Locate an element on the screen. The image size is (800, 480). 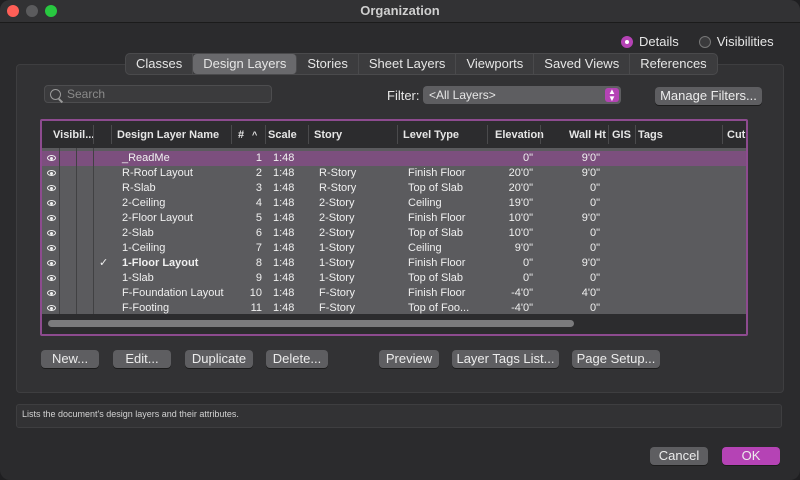
search-input: Search is located at coordinates (158, 94).